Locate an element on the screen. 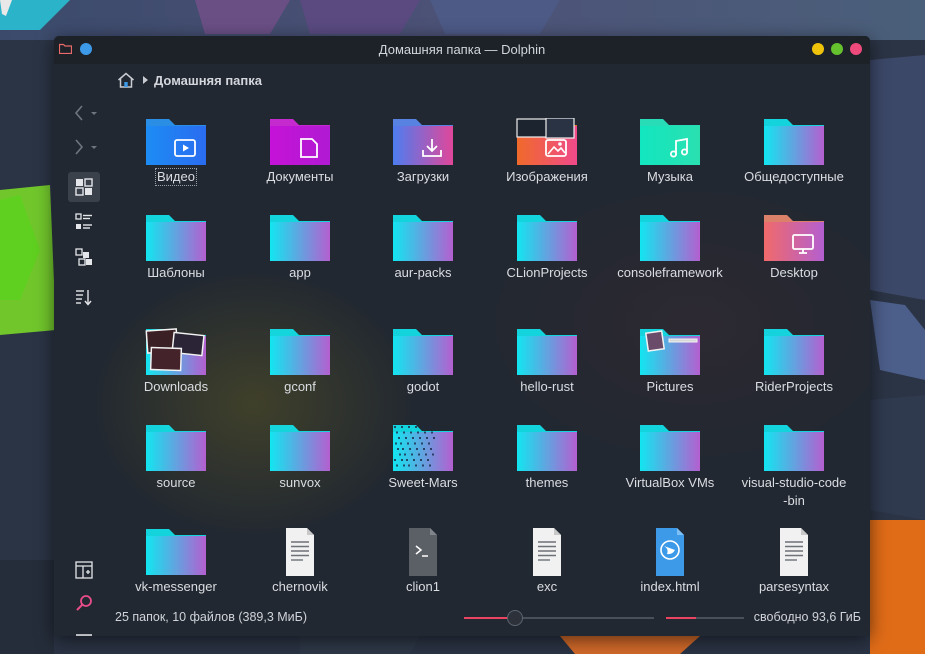  panel-icon is located at coordinates (84, 570).